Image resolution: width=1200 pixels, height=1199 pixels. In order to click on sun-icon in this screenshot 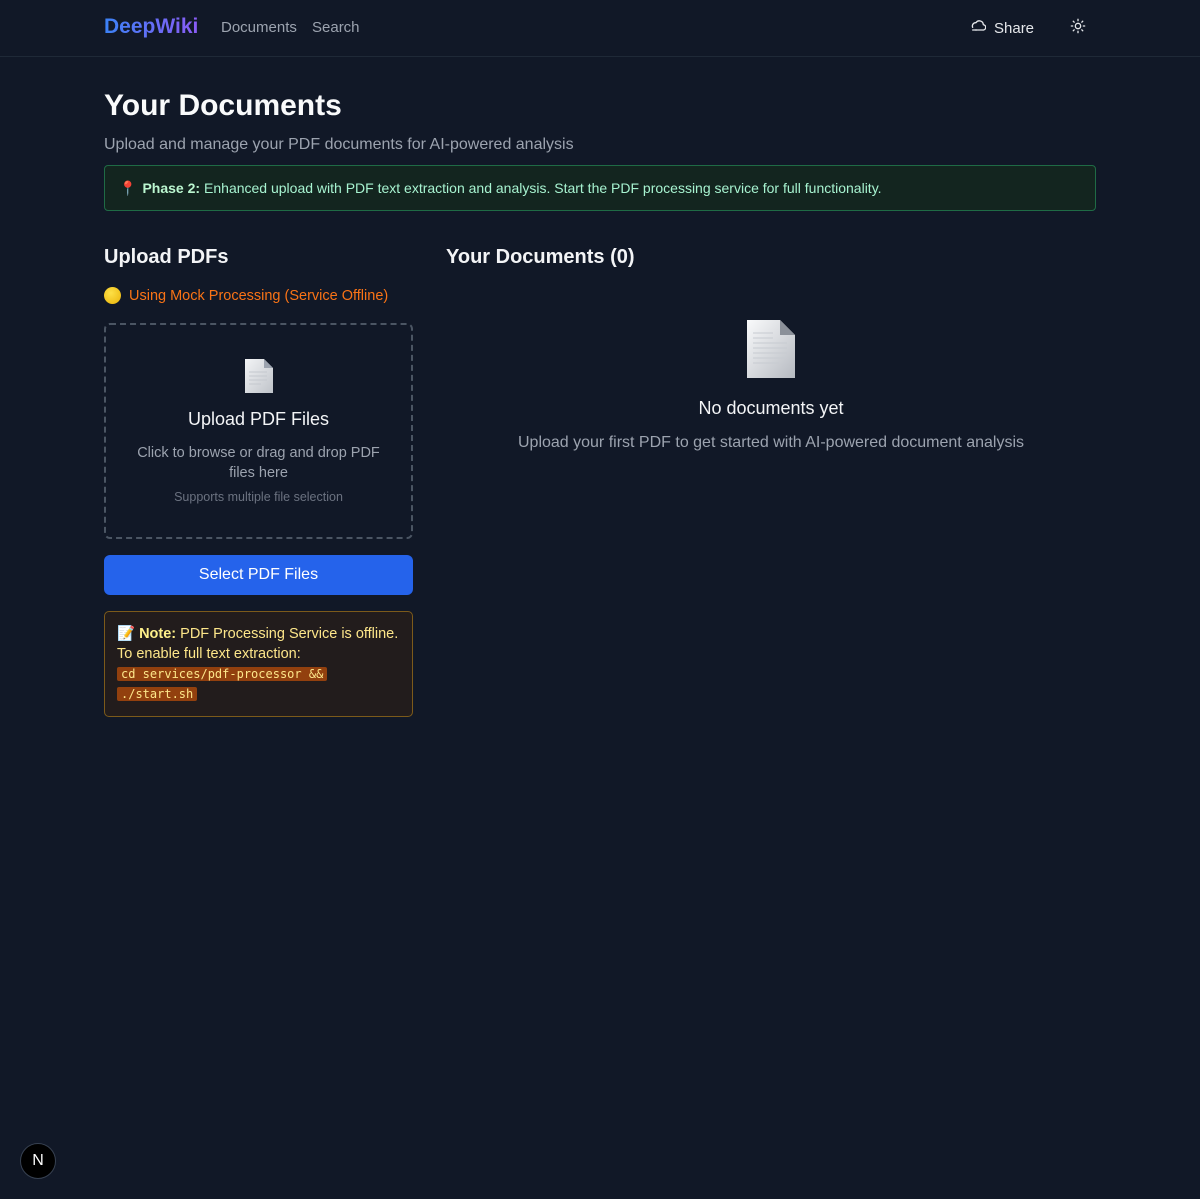, I will do `click(1078, 28)`.